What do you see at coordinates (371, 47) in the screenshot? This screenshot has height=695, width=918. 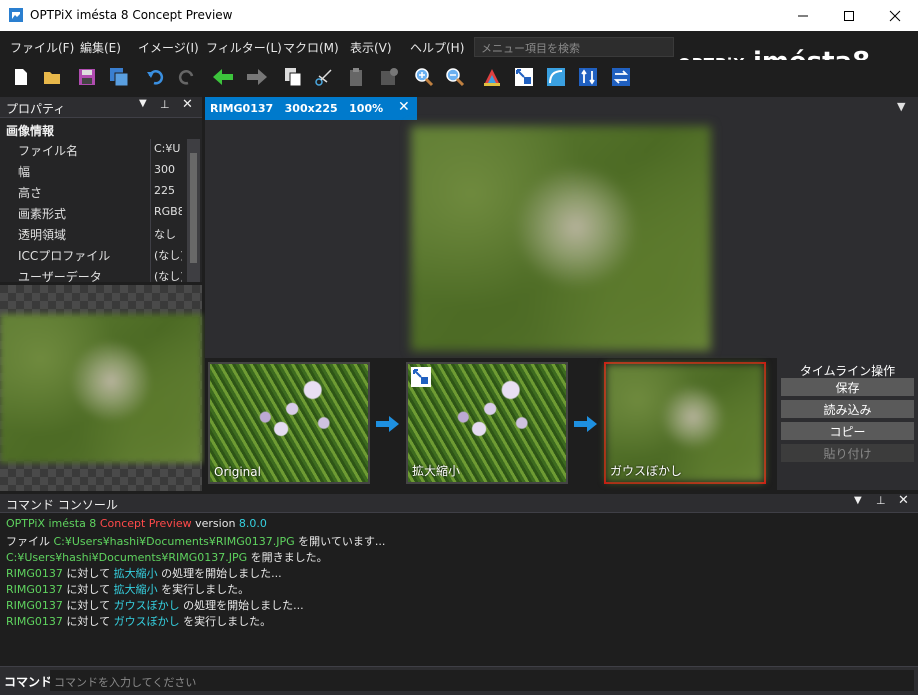 I see `menu-view: 表示(V)` at bounding box center [371, 47].